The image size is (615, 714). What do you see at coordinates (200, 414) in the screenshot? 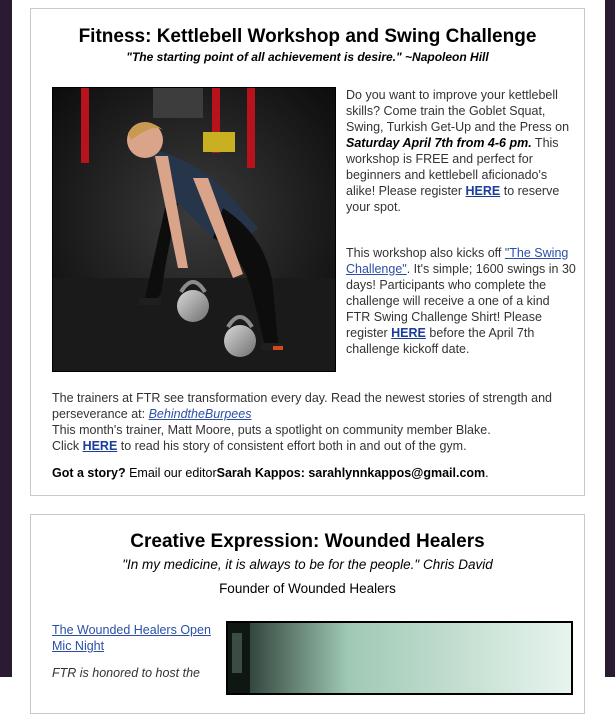
I see `behind-the-burpees-link: BehindtheBurpees` at bounding box center [200, 414].